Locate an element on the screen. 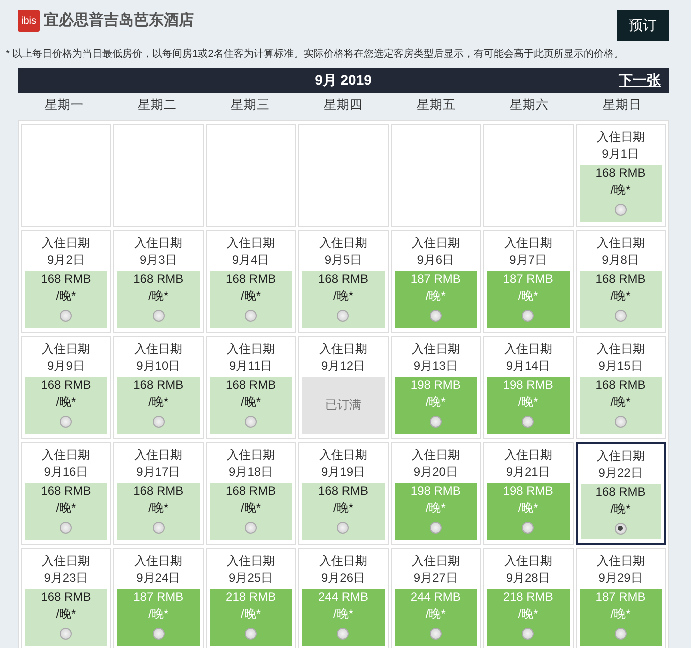 The width and height of the screenshot is (691, 648). date-label: 9月21日 is located at coordinates (528, 472).